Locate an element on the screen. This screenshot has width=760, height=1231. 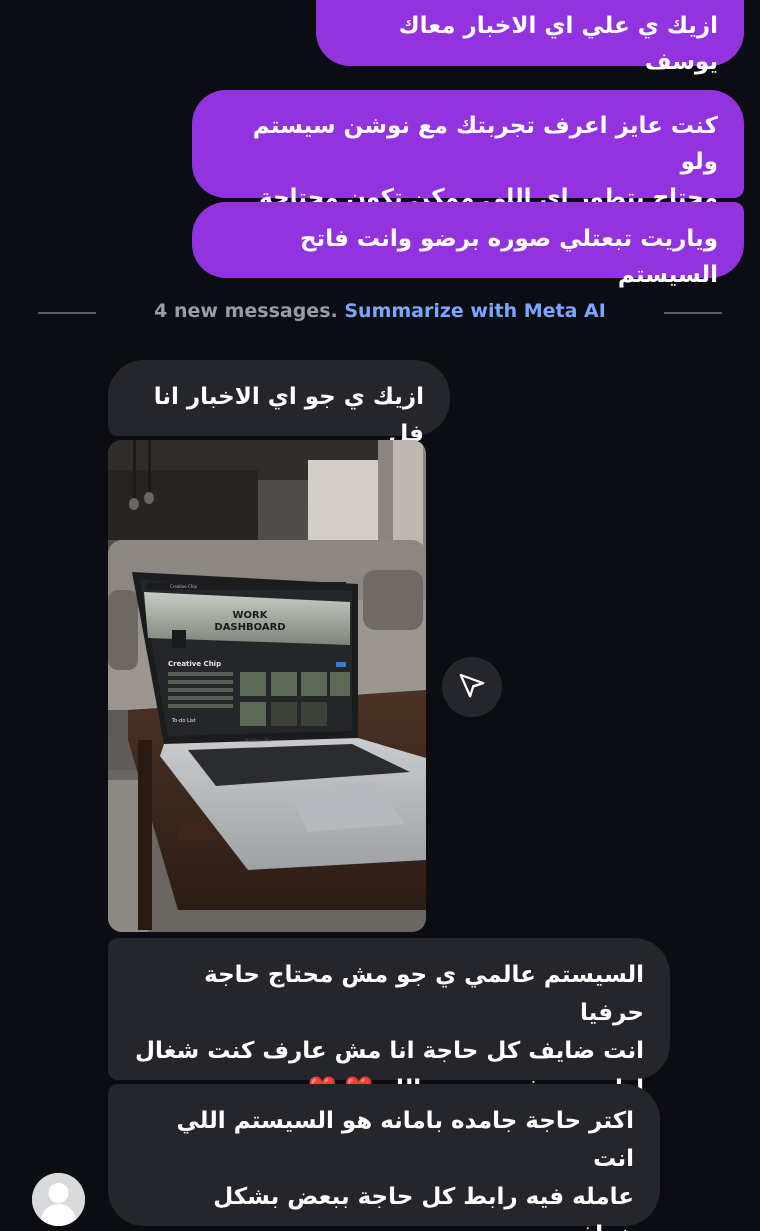
message-text: ازيك ي علي اي الاخبار معاك يوسف is located at coordinates (558, 44).